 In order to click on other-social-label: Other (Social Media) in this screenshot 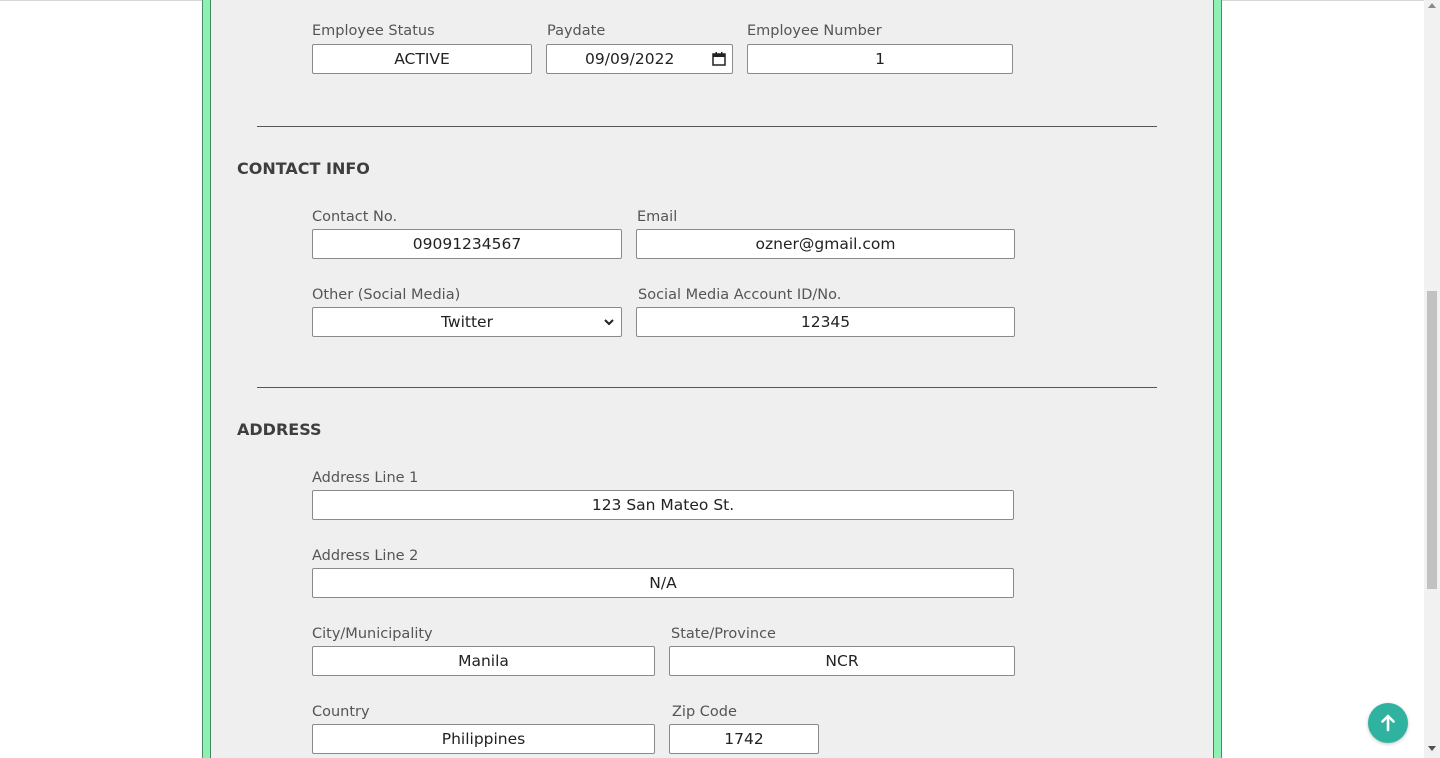, I will do `click(386, 295)`.